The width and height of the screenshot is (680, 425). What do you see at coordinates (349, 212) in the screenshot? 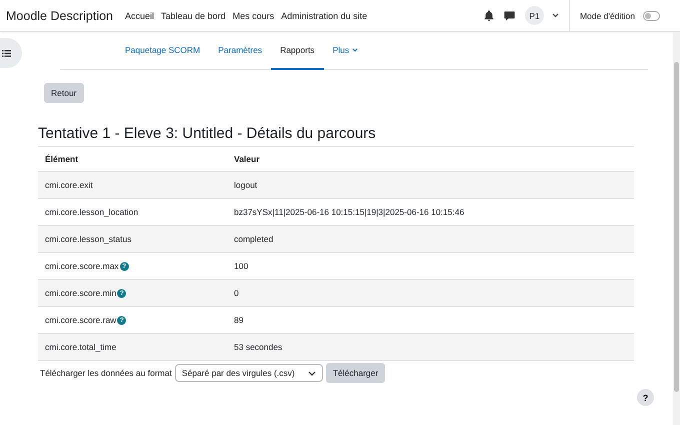
I see `table-cell: bz37sYSx|11|2025-06-16 10:15:15|19|3|2025-06-16 10:15:46` at bounding box center [349, 212].